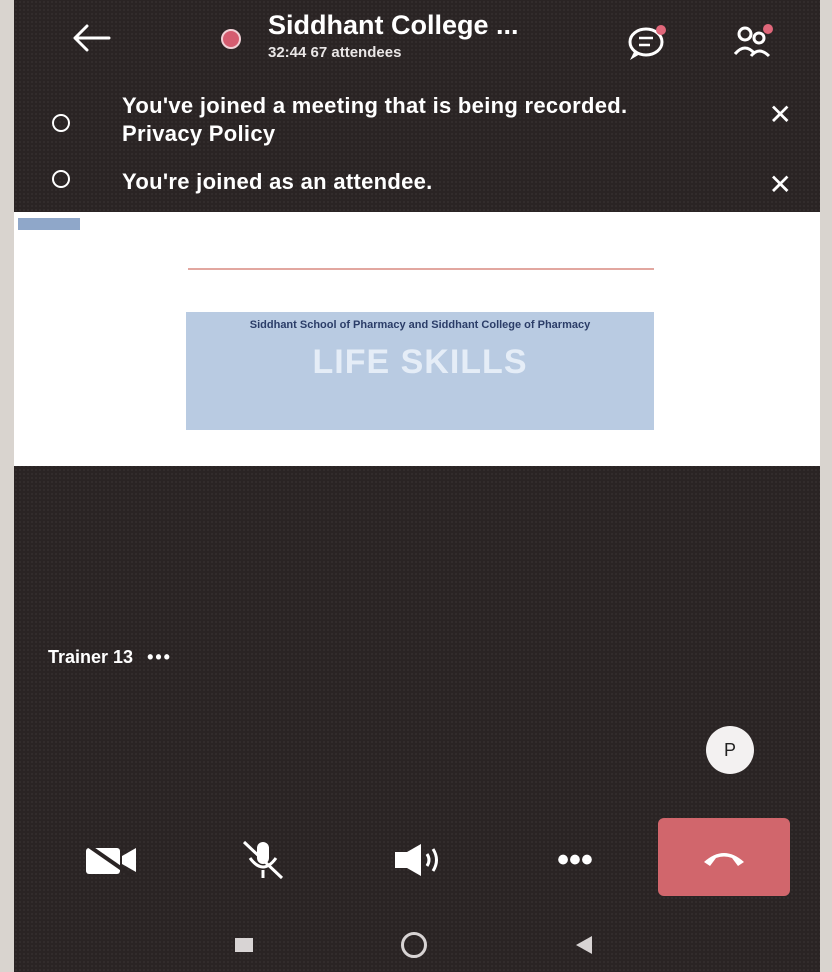  Describe the element at coordinates (91, 657) in the screenshot. I see `presenter-name: Trainer 13` at that location.